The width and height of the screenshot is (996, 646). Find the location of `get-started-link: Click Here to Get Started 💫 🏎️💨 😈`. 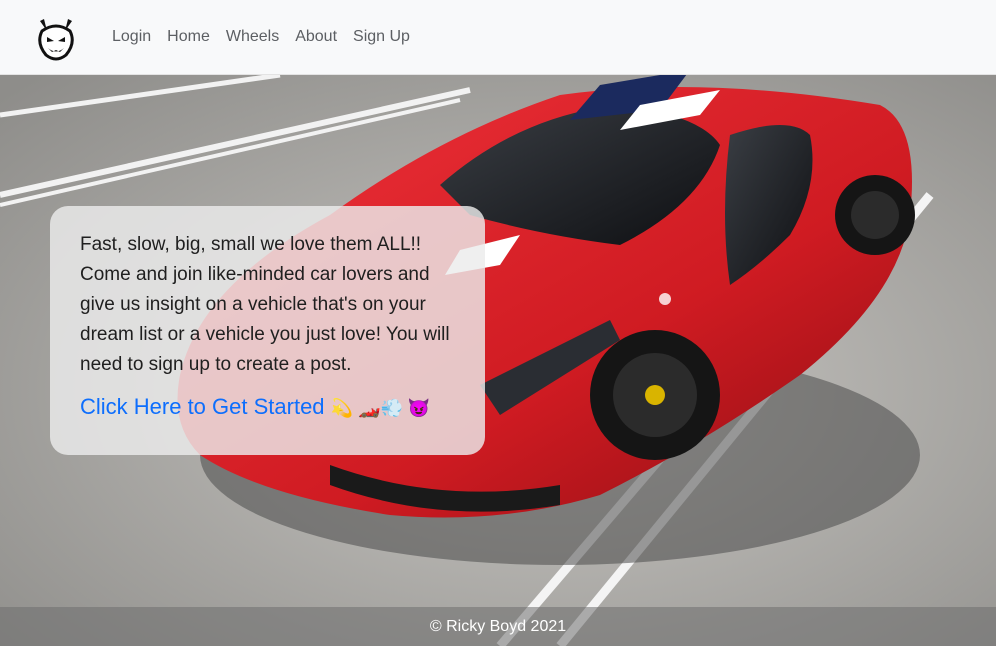

get-started-link: Click Here to Get Started 💫 🏎️💨 😈 is located at coordinates (267, 407).